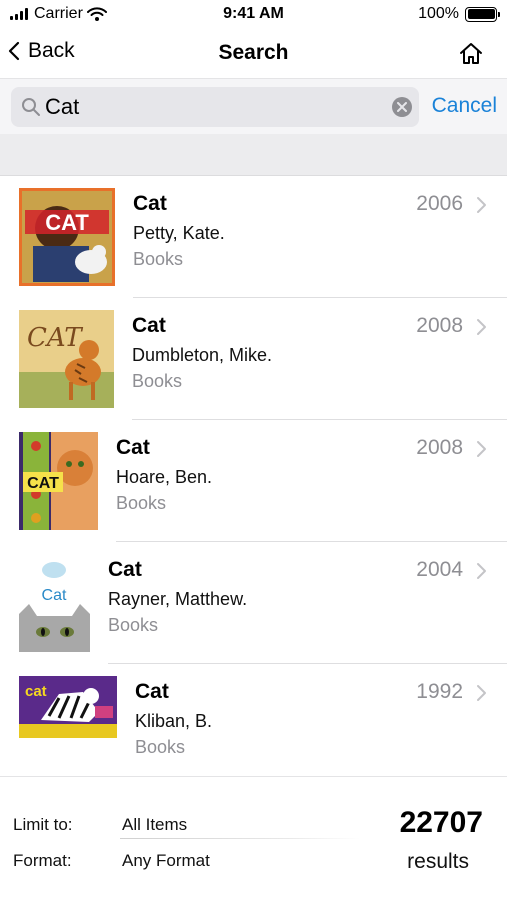 This screenshot has height=900, width=507. I want to click on book-cover-image: cat, so click(68, 707).